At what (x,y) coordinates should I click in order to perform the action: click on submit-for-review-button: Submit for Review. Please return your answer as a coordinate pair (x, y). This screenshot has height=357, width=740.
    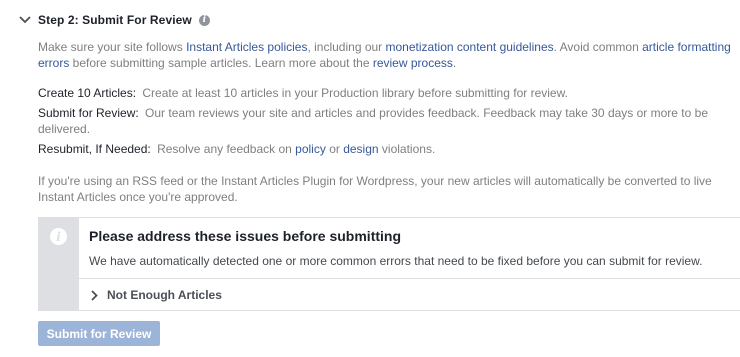
    Looking at the image, I should click on (99, 333).